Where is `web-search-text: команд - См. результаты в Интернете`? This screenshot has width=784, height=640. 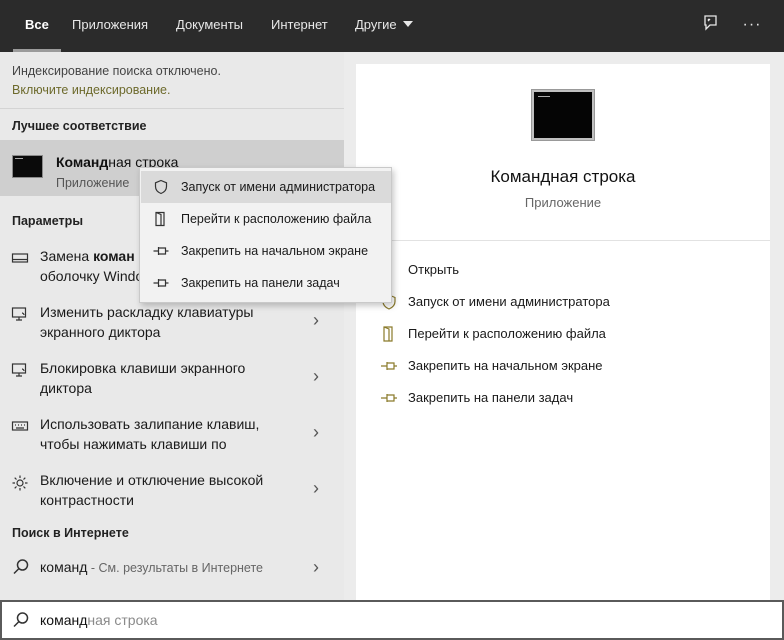 web-search-text: команд - См. результаты в Интернете is located at coordinates (151, 567).